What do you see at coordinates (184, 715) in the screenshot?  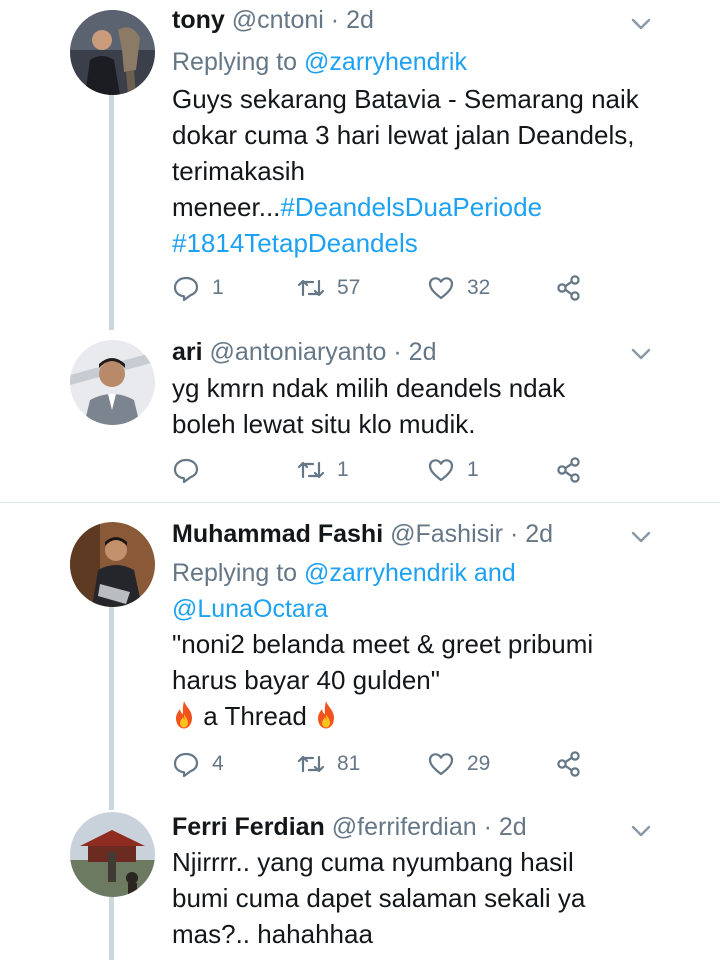 I see `fire-emoji` at bounding box center [184, 715].